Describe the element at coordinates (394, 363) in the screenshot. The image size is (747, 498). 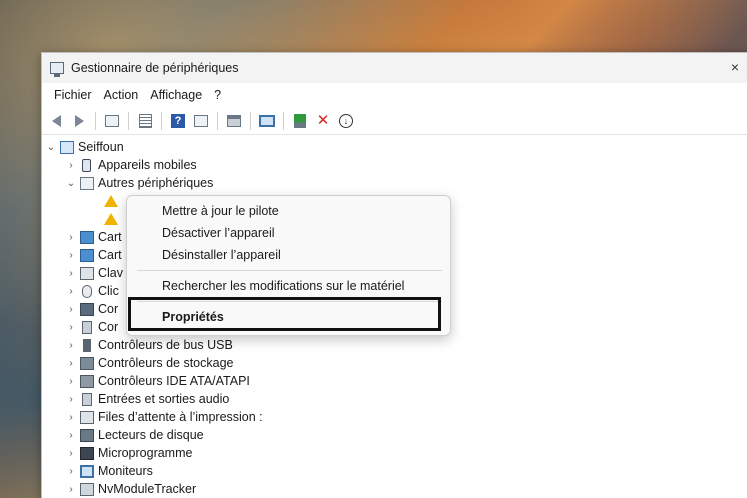
I see `tree-item-stockage: › Contrôleurs de stockage` at that location.